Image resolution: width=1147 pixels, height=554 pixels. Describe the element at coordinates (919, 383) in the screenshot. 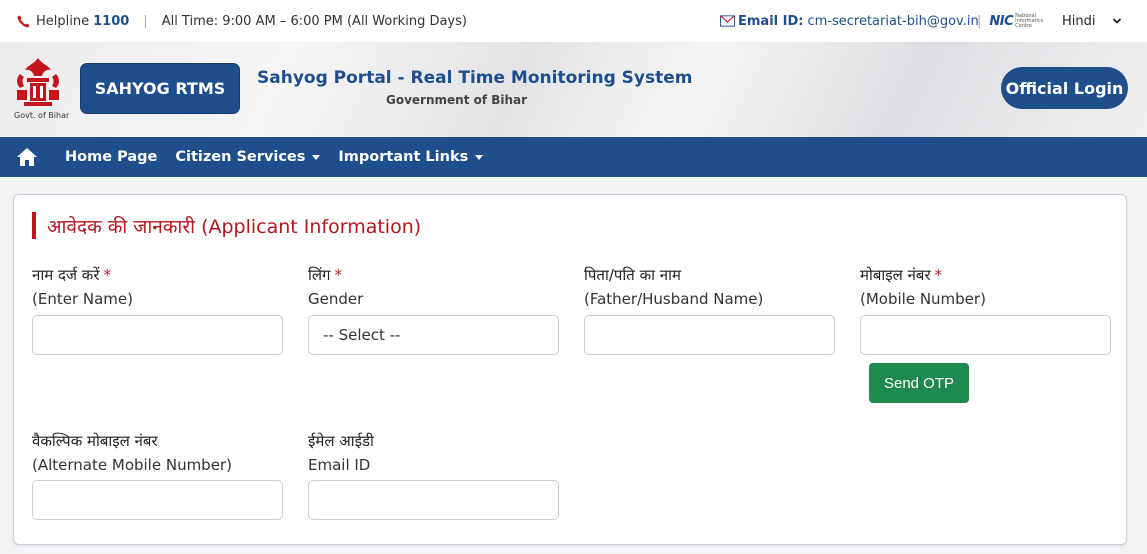

I see `send-otp-button: Send OTP` at that location.